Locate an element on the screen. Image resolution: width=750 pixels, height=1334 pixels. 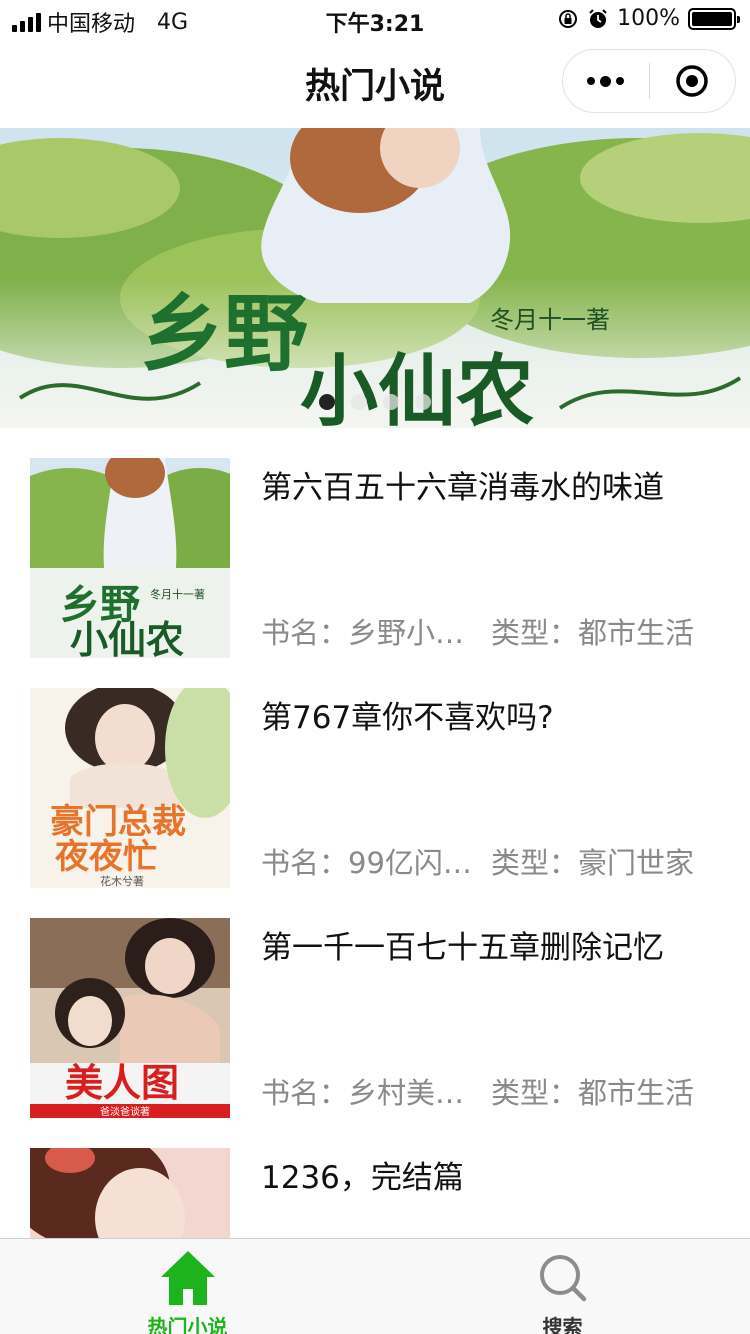
battery-icon is located at coordinates (714, 18).